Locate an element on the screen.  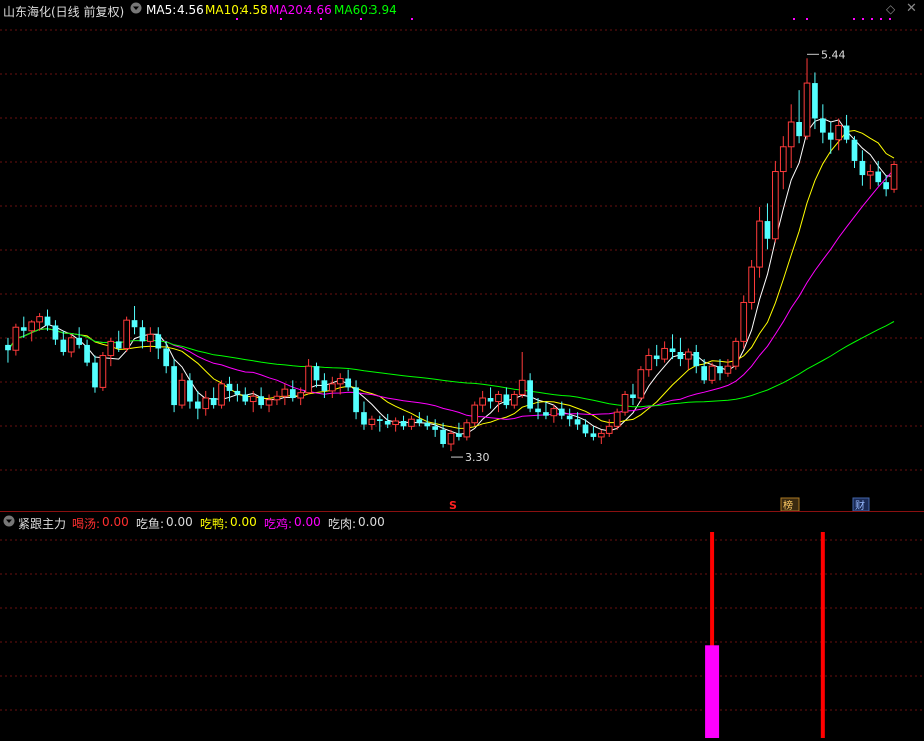
indicator-item-value-2: 0.00 is located at coordinates (179, 522).